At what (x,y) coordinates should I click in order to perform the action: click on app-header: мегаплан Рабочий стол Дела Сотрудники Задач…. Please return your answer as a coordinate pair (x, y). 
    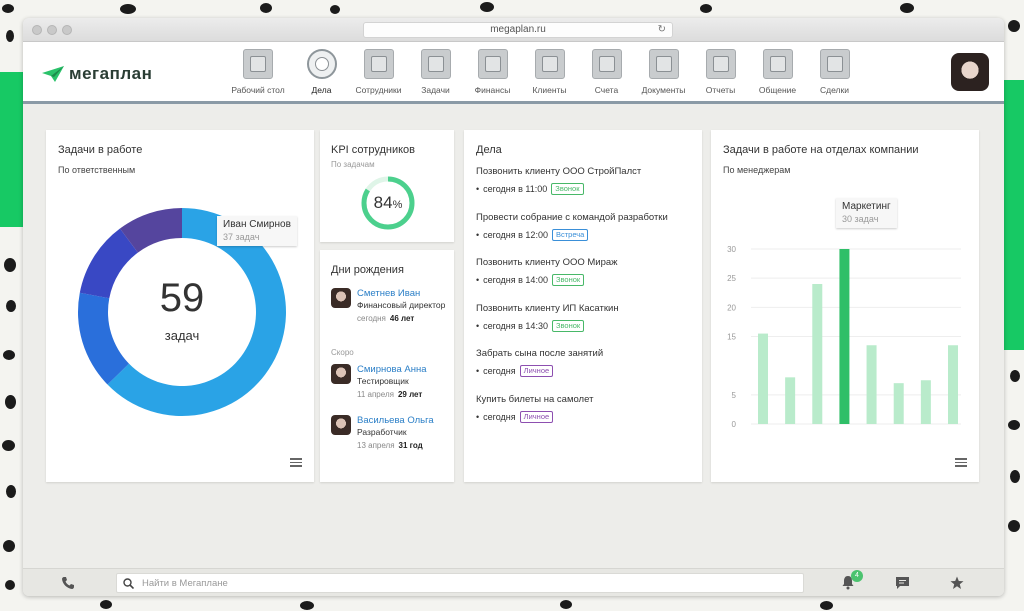
    Looking at the image, I should click on (513, 73).